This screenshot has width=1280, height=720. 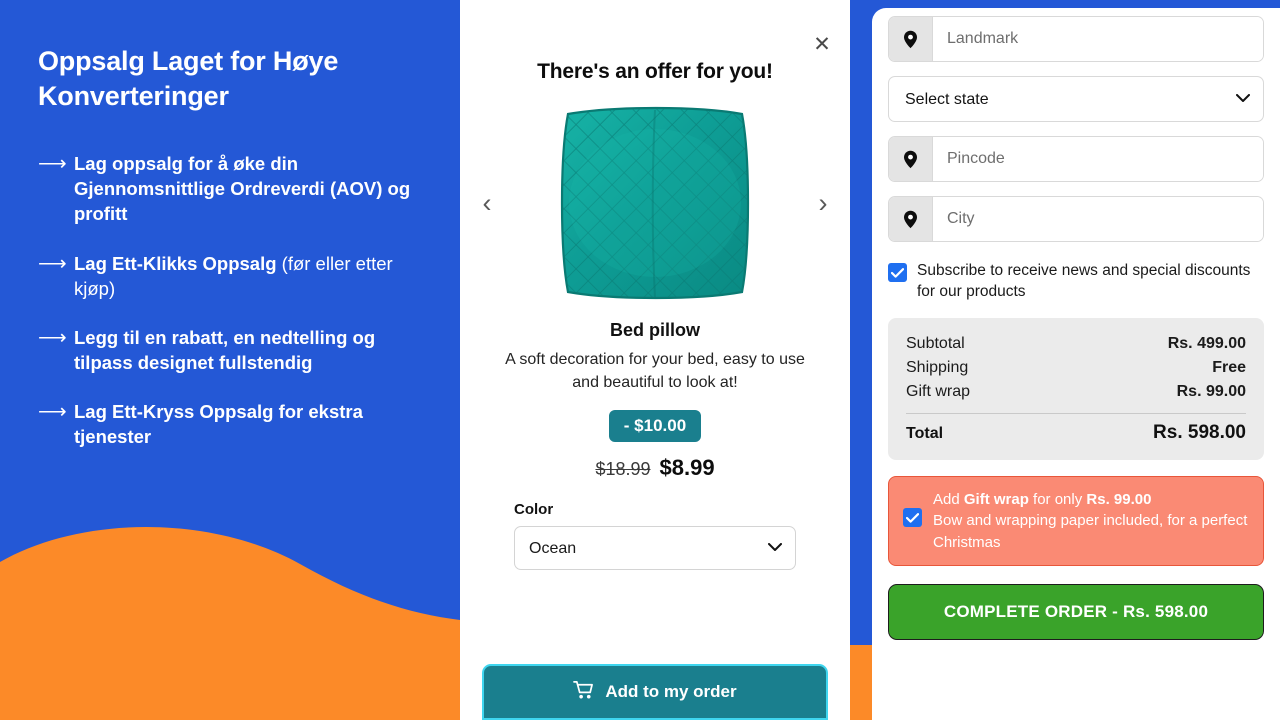 I want to click on bed-pillow-illustration, so click(x=655, y=203).